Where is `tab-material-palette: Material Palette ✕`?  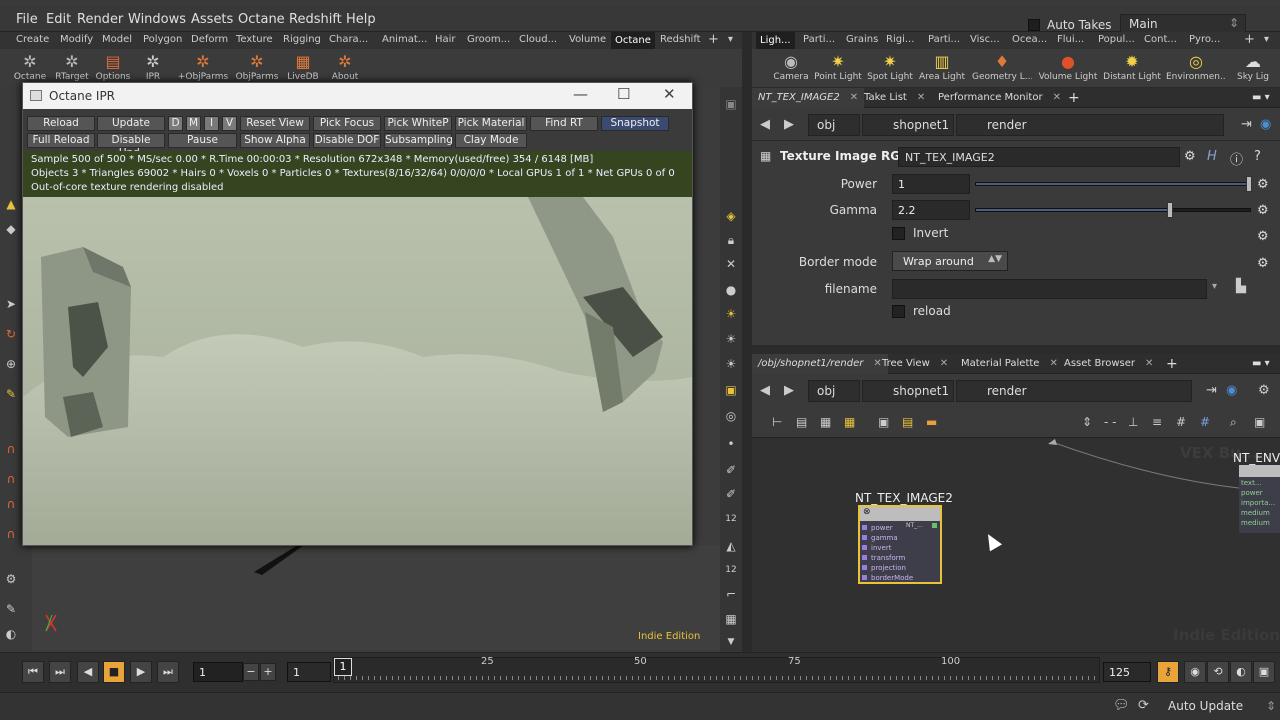 tab-material-palette: Material Palette ✕ is located at coordinates (1009, 364).